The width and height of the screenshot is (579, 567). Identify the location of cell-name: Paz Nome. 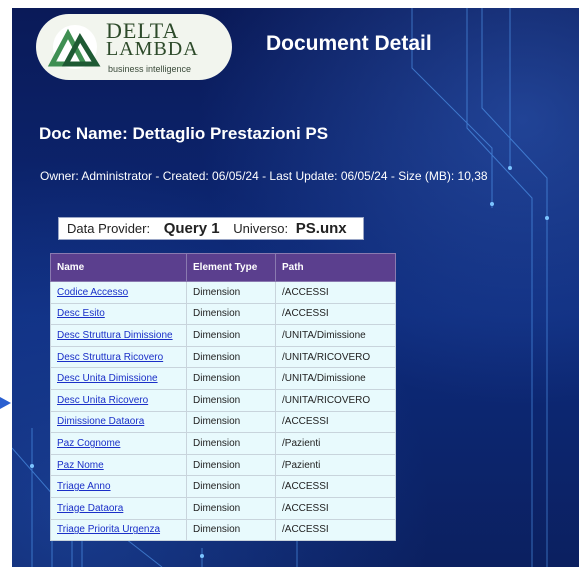
(118, 465).